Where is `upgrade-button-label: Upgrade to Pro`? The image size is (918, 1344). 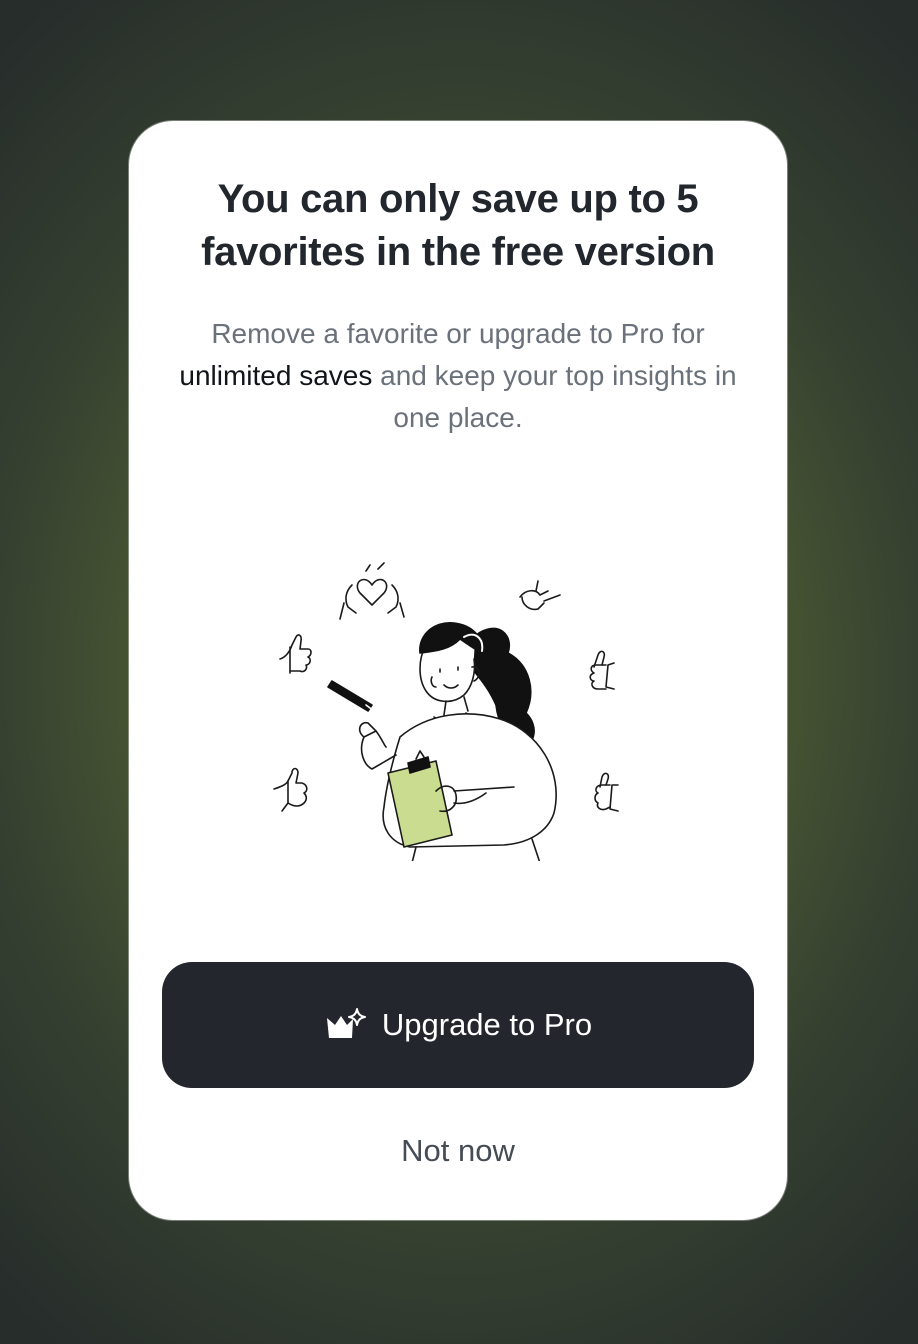 upgrade-button-label: Upgrade to Pro is located at coordinates (487, 1024).